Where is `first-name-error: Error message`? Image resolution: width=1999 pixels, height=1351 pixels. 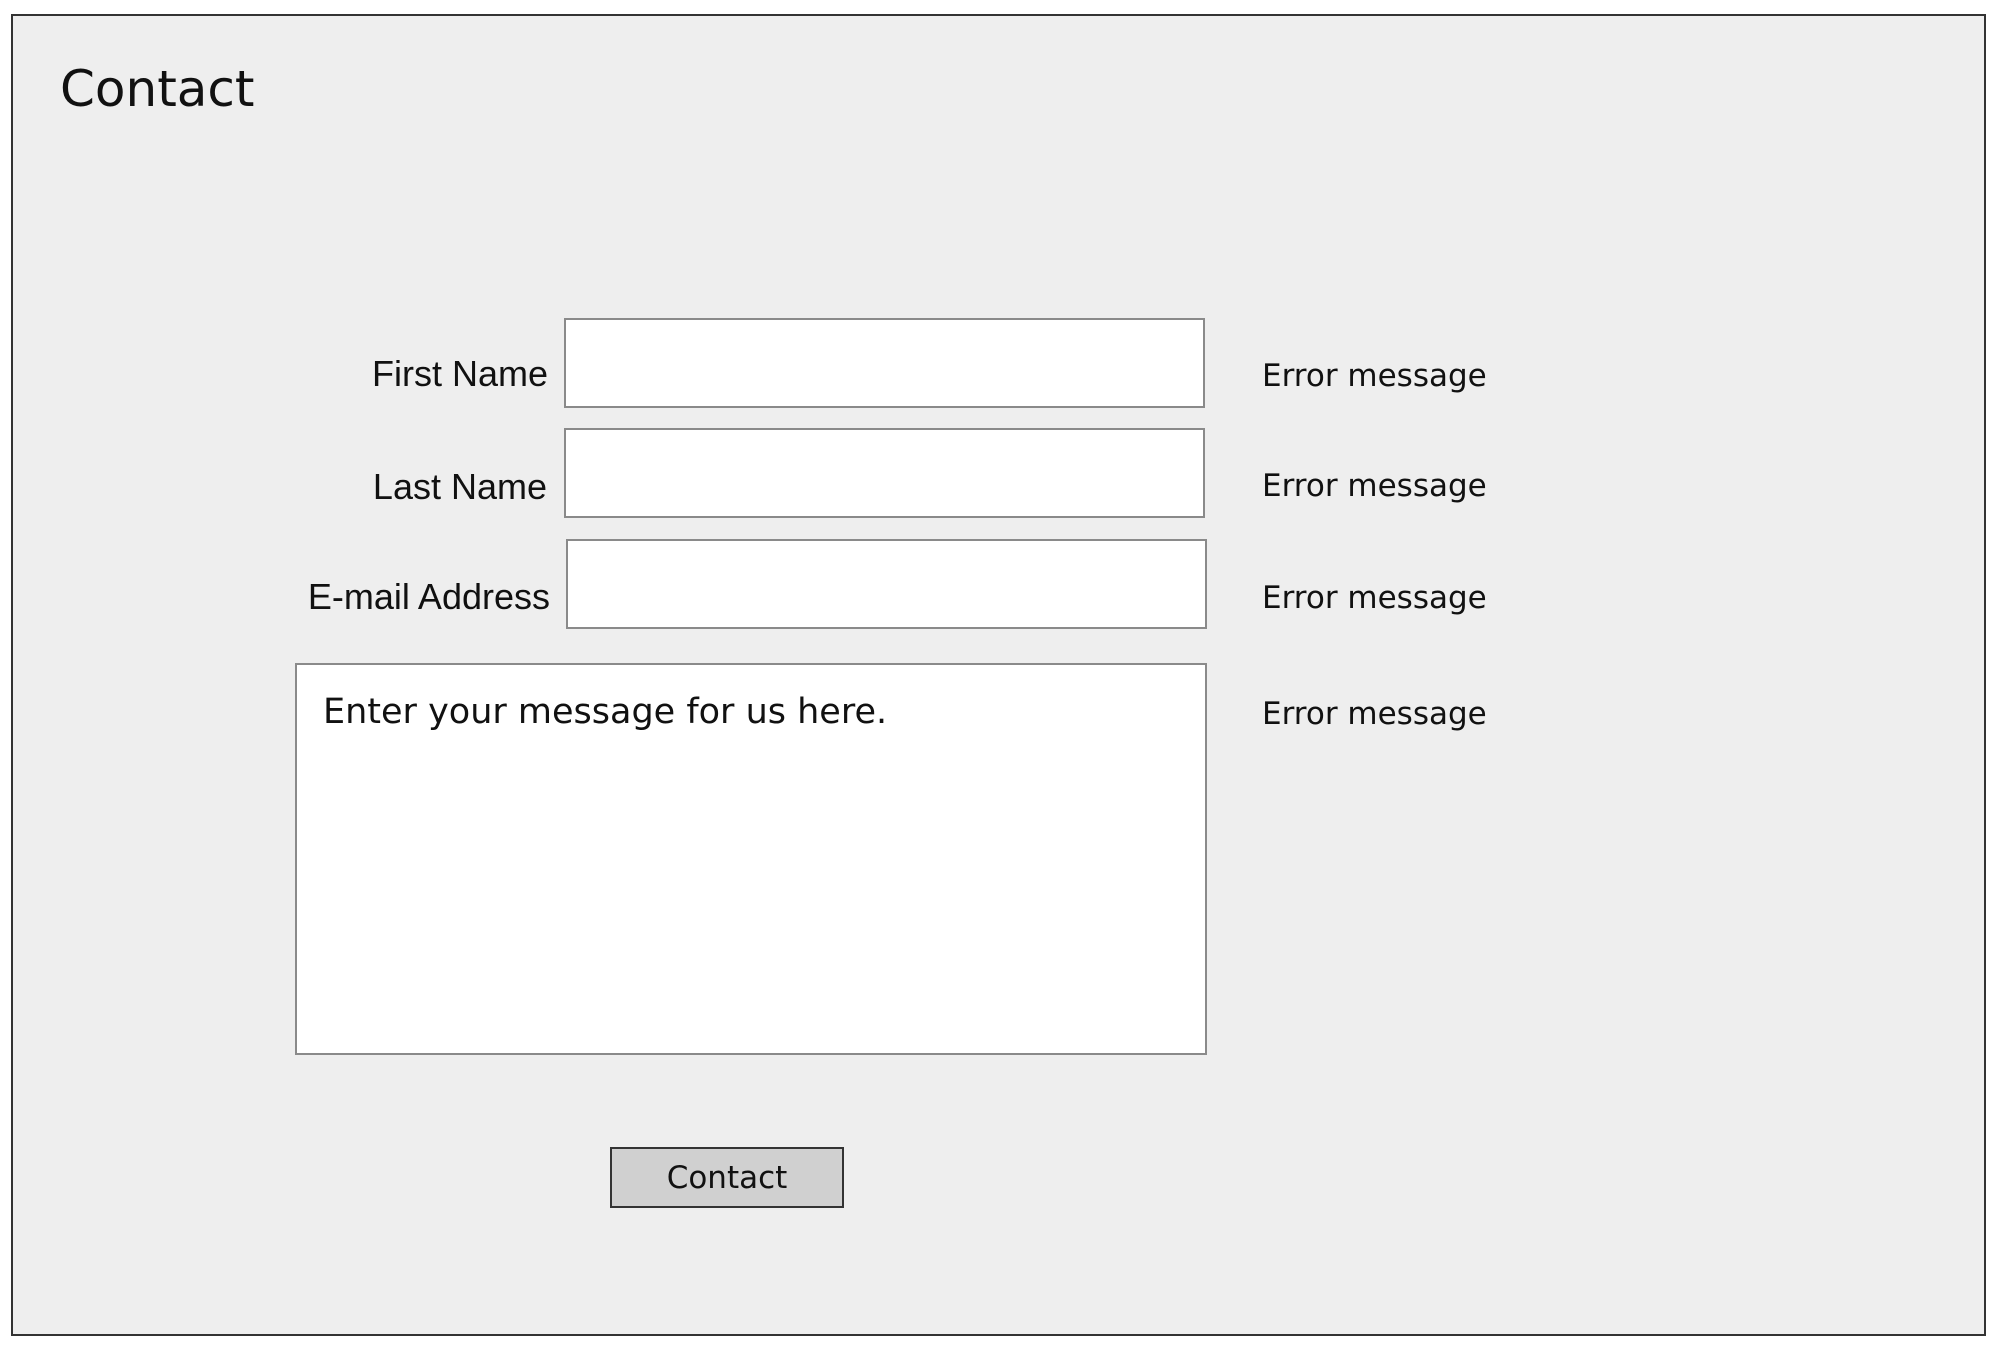
first-name-error: Error message is located at coordinates (1374, 376).